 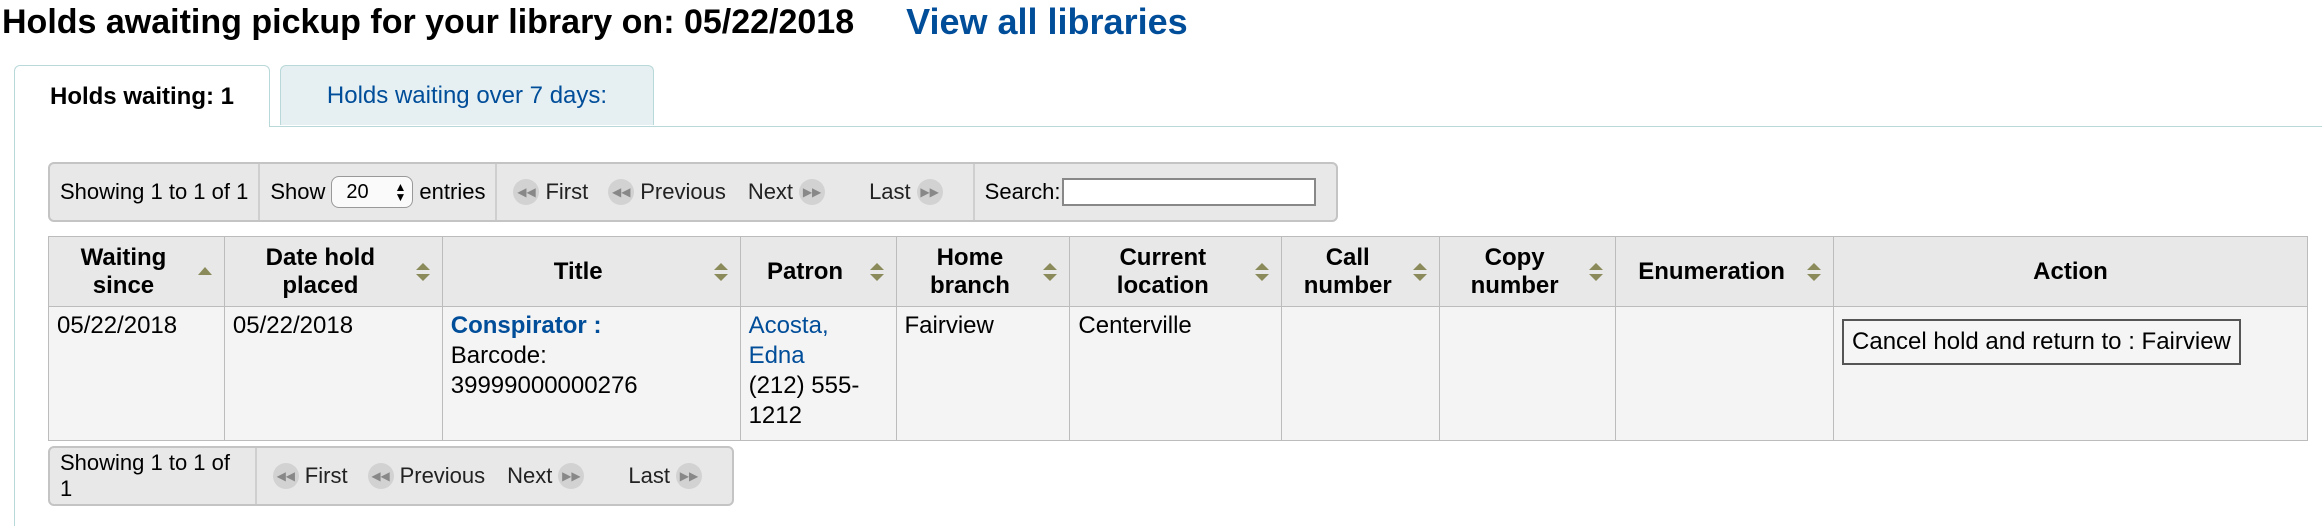 I want to click on pagination-controls: ◀◀ First ◀◀ Previous Next ▶▶ Last ▶▶, so click(x=494, y=476).